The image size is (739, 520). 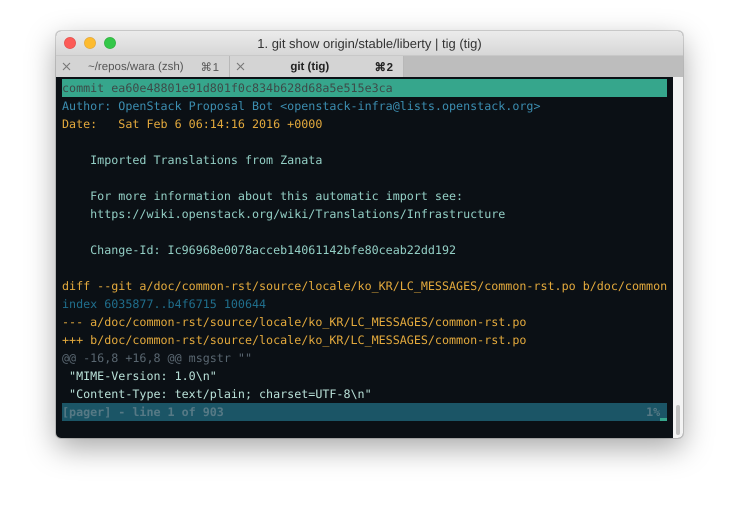 I want to click on scroll-thumb, so click(x=678, y=420).